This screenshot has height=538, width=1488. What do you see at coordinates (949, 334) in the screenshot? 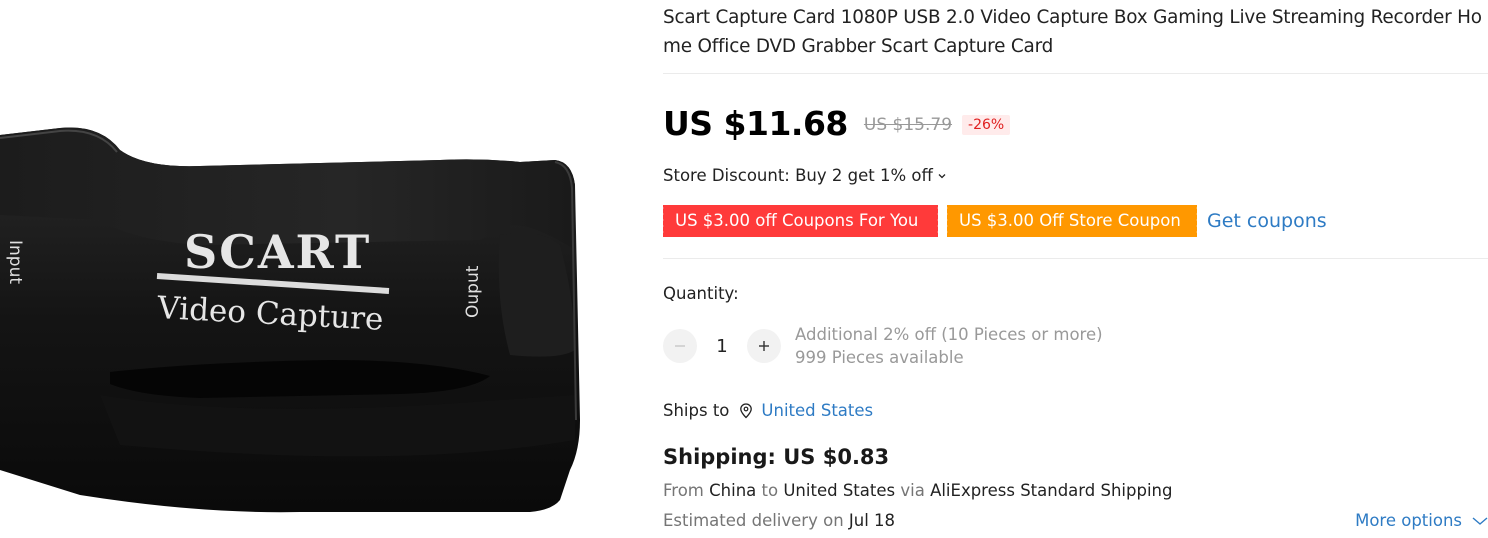
I see `bulk-discount-text: Additional 2% off (10 Pieces or more)` at bounding box center [949, 334].